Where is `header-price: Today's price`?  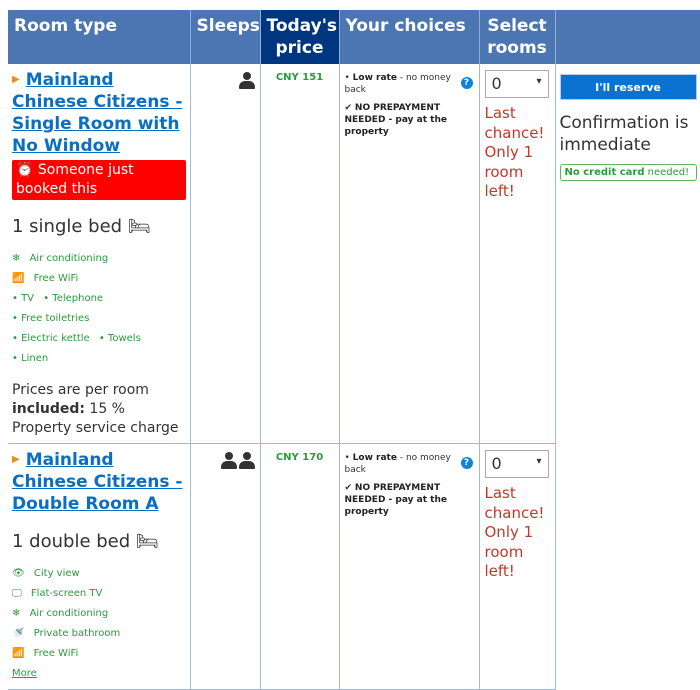 header-price: Today's price is located at coordinates (299, 37).